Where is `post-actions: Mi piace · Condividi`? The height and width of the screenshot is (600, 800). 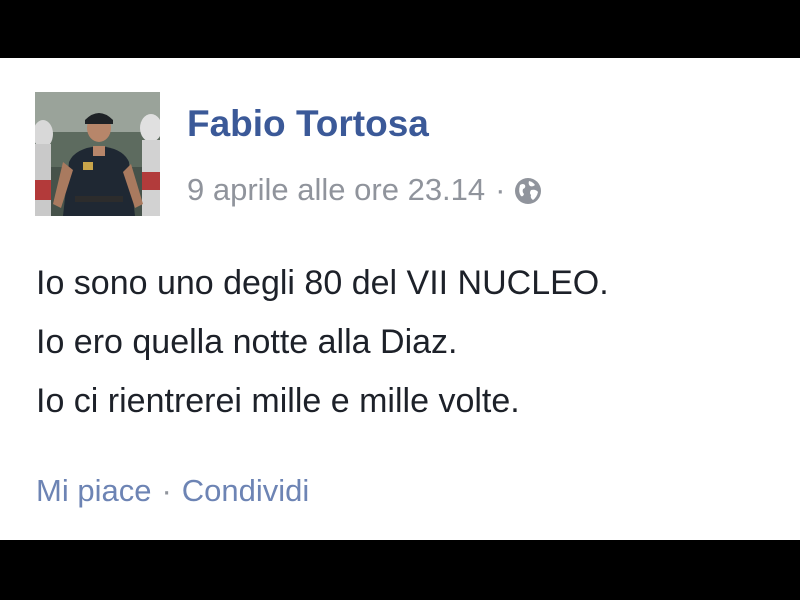 post-actions: Mi piace · Condividi is located at coordinates (172, 491).